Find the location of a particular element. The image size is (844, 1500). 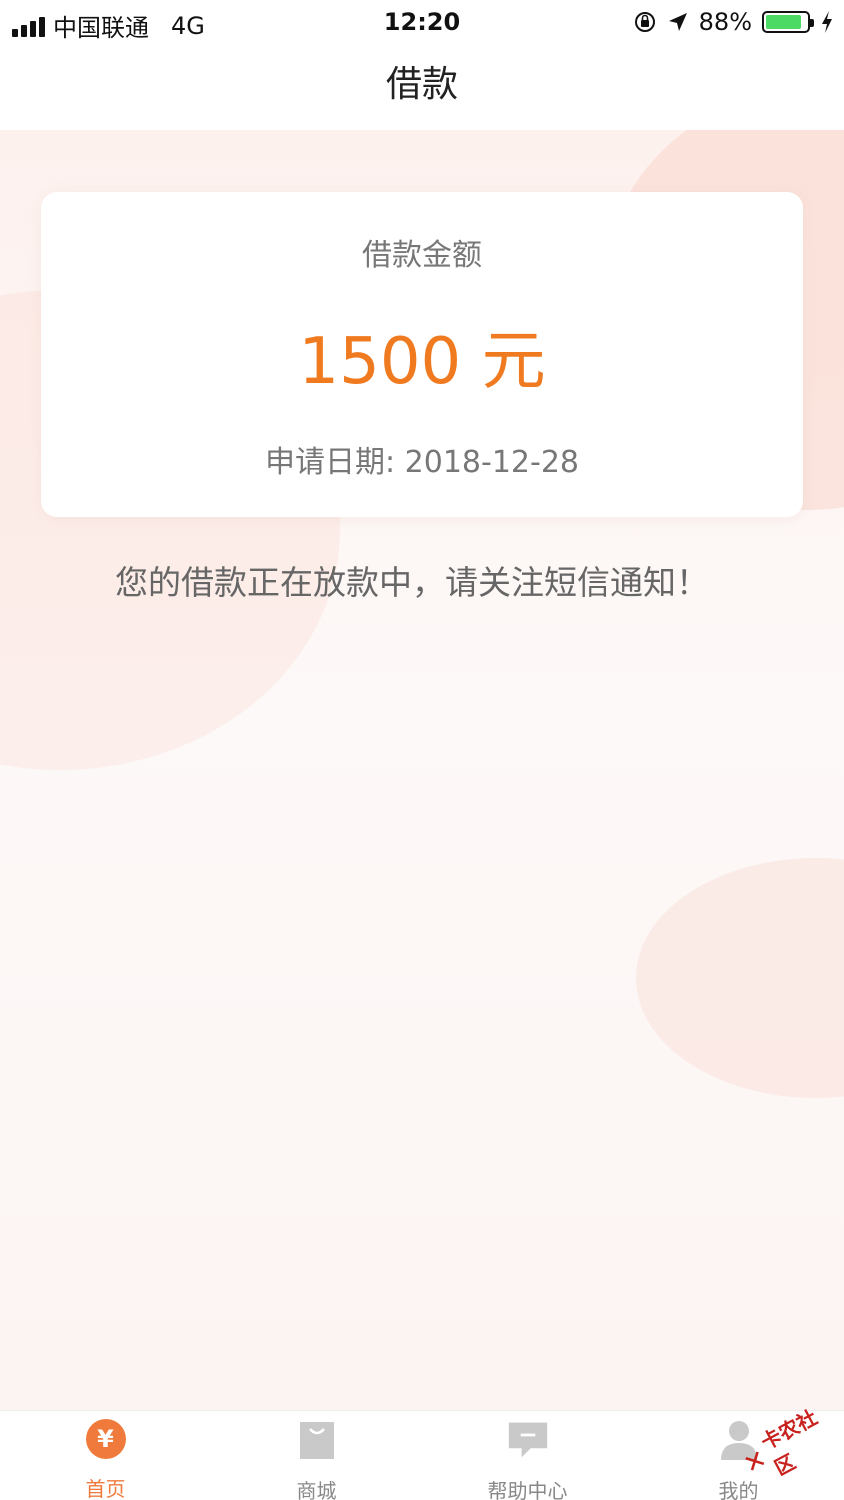

tab-home: ¥ 首页 is located at coordinates (105, 1455).